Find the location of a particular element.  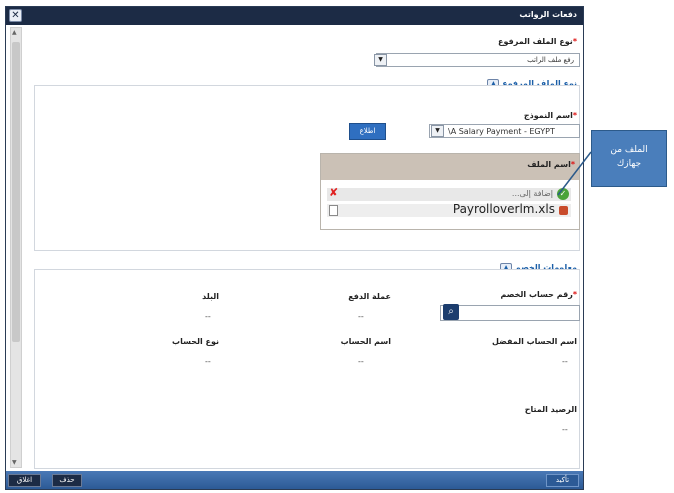

search-icon: ⌕ is located at coordinates (451, 312).